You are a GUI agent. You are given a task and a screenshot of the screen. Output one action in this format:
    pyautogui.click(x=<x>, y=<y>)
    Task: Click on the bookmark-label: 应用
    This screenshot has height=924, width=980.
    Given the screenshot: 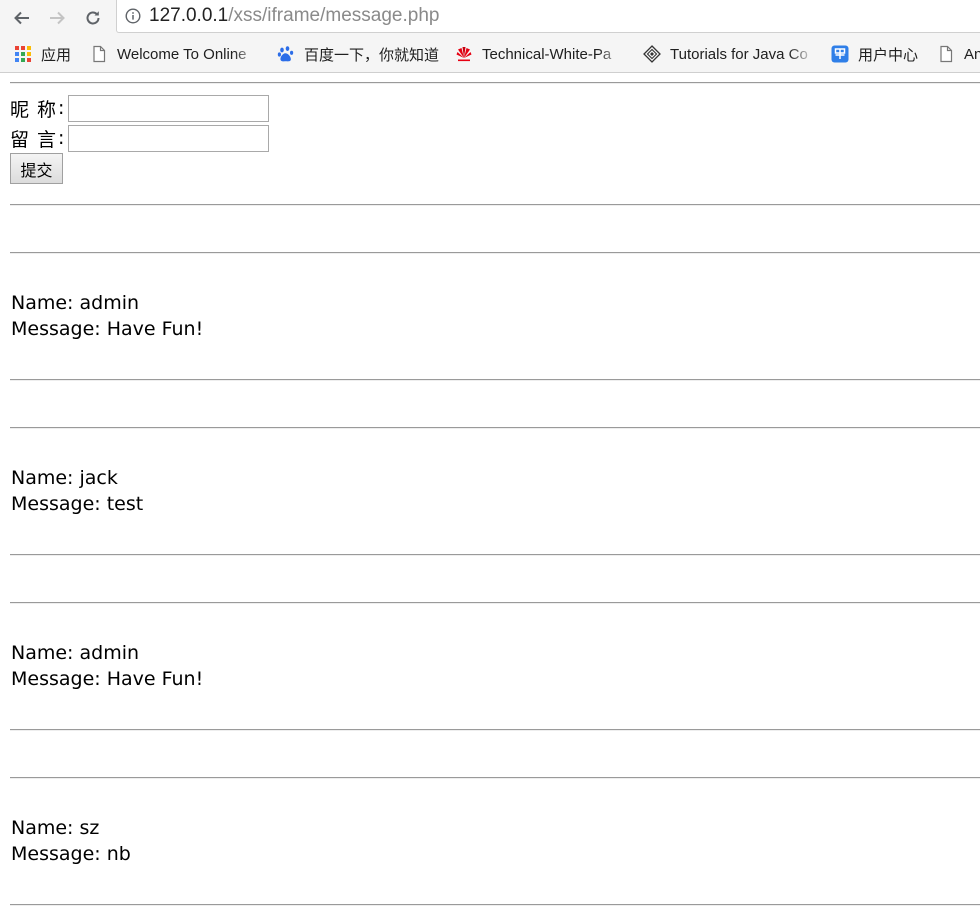 What is the action you would take?
    pyautogui.click(x=56, y=55)
    